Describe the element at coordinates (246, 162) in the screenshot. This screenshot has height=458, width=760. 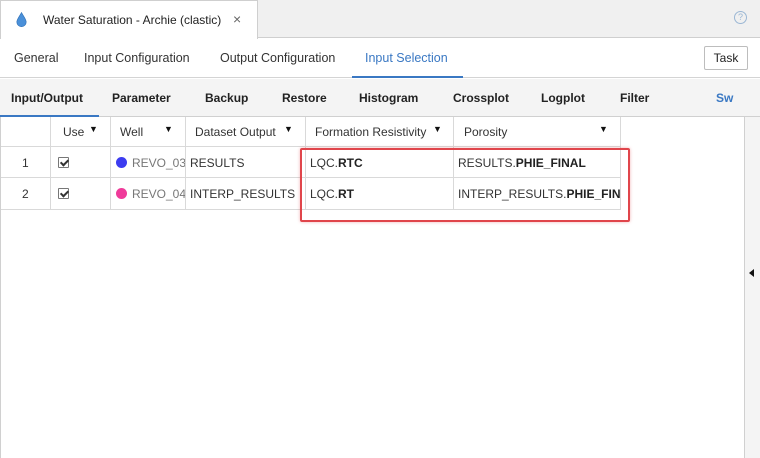
I see `dataset-output-cell: RESULTS` at that location.